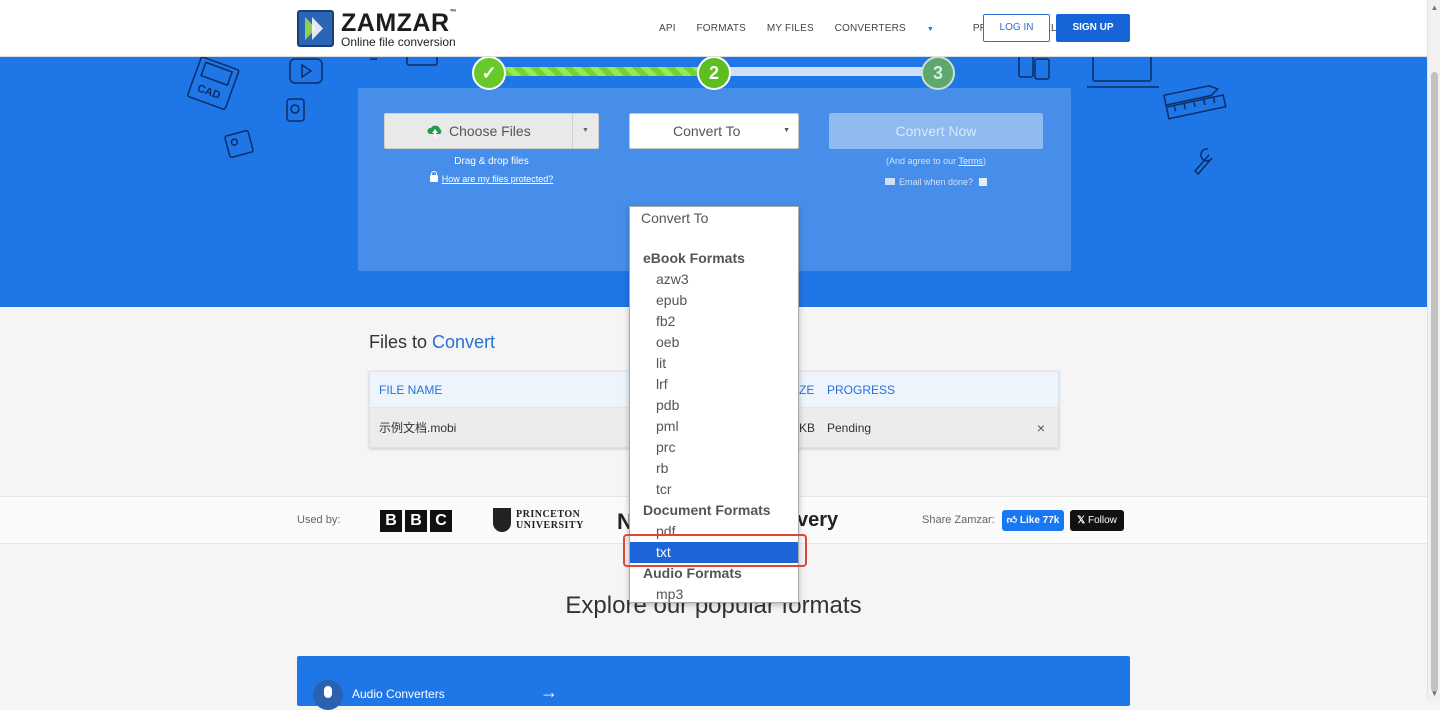 This screenshot has width=1440, height=710. What do you see at coordinates (714, 218) in the screenshot?
I see `dropdown-placeholder-option: Convert To` at bounding box center [714, 218].